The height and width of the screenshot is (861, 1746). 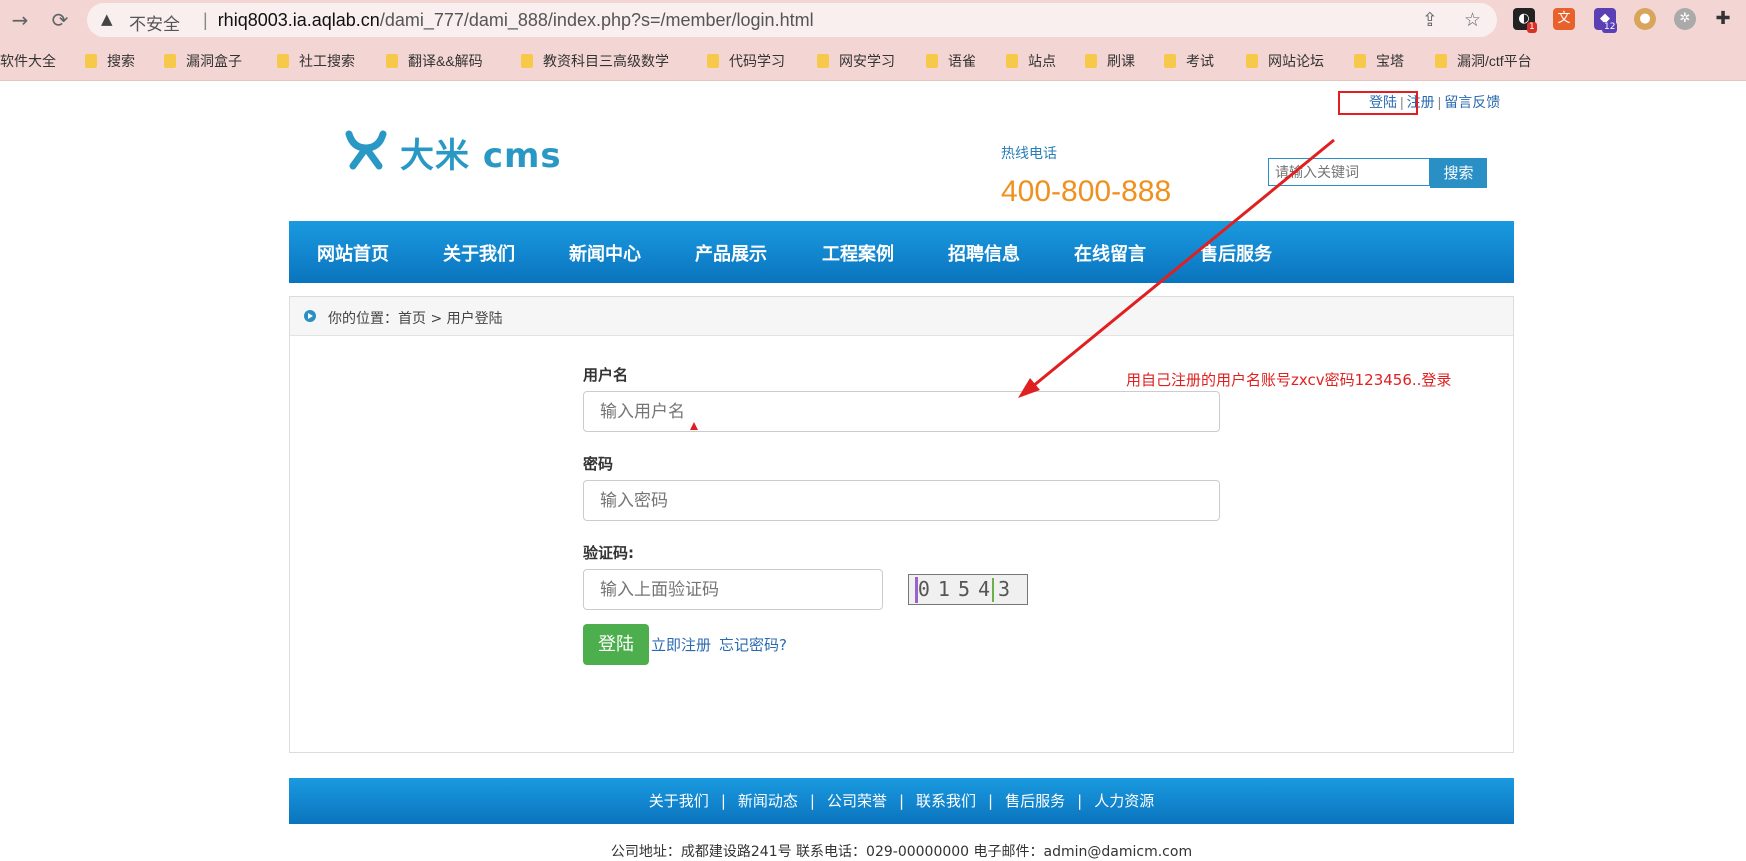 What do you see at coordinates (1532, 27) in the screenshot?
I see `extension-badge-1: 1` at bounding box center [1532, 27].